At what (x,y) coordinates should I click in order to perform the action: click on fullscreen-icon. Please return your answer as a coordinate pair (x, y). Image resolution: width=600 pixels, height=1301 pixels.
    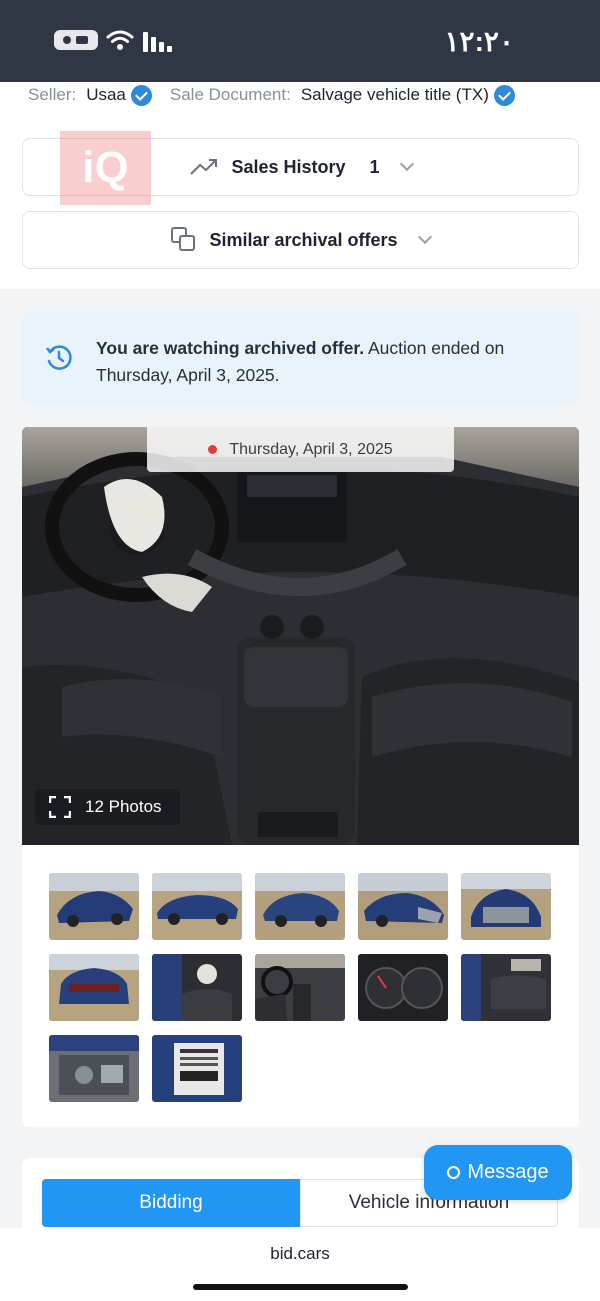
    Looking at the image, I should click on (60, 807).